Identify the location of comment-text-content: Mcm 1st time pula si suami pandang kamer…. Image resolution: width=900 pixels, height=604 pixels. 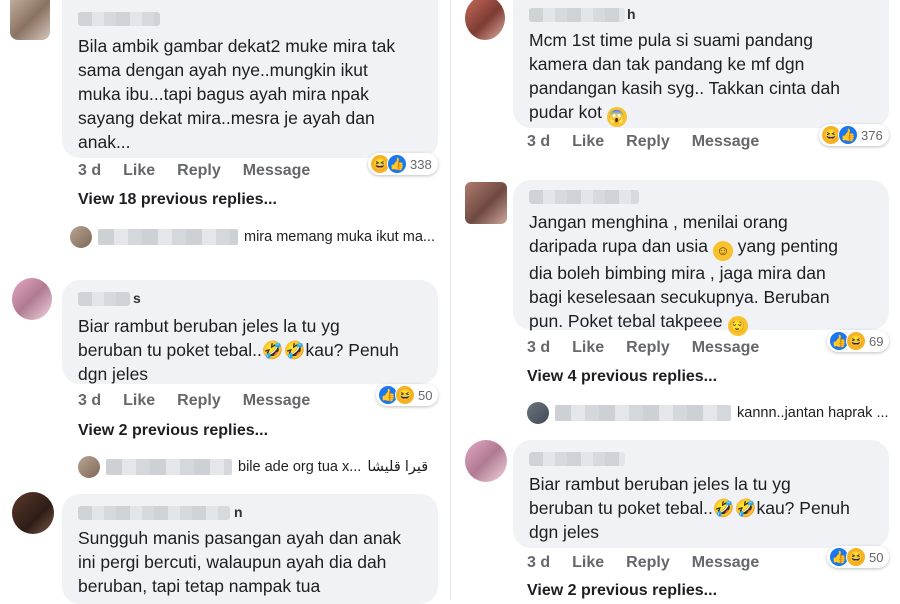
(685, 76).